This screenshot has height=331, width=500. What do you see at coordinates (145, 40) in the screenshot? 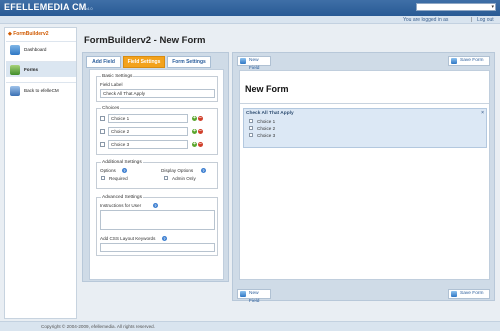
I see `page-title: FormBuilderv2 - New Form` at bounding box center [145, 40].